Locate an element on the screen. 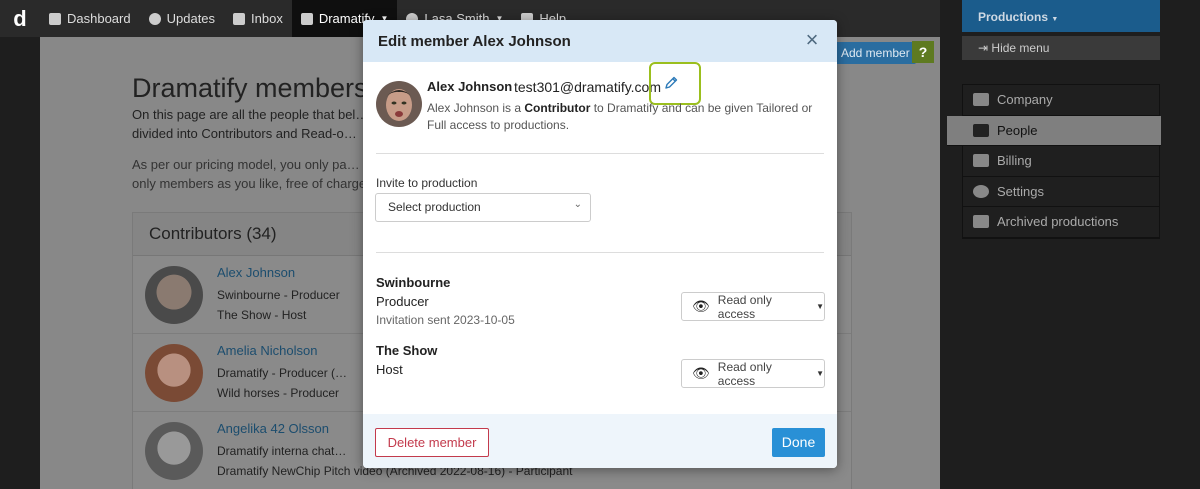  invite-label: Invite to production is located at coordinates (427, 183).